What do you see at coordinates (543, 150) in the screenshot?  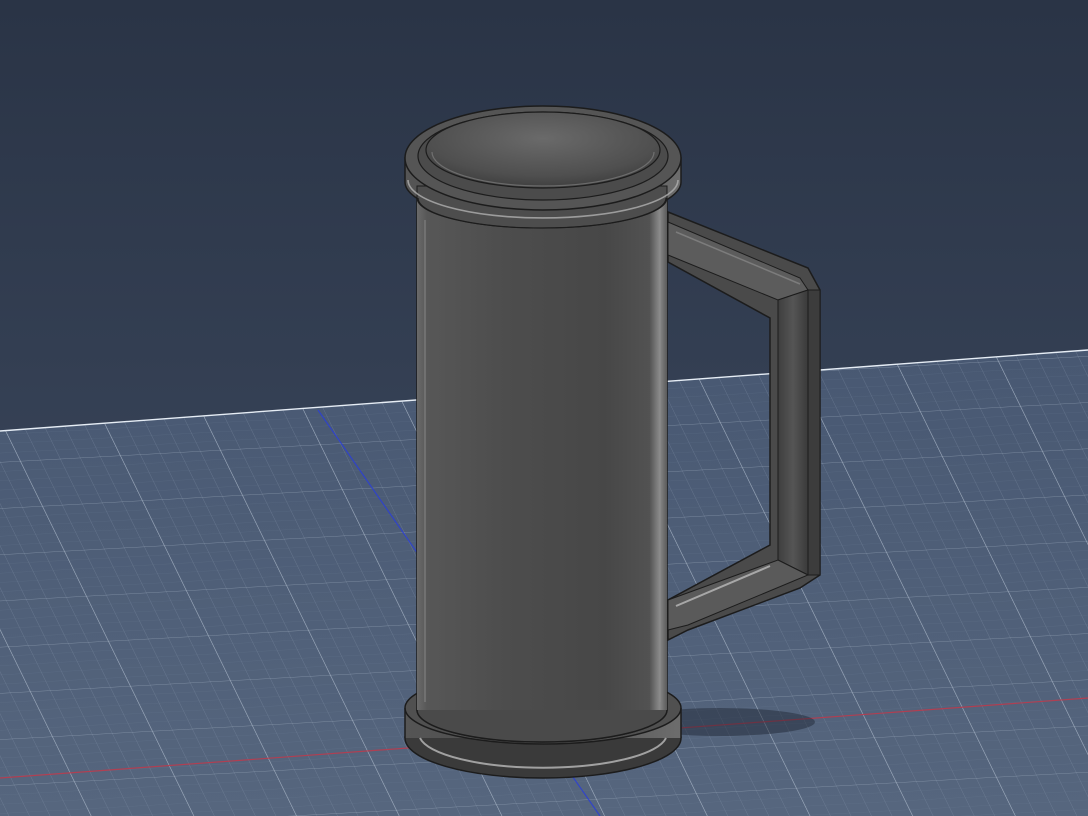 I see `mug-opening` at bounding box center [543, 150].